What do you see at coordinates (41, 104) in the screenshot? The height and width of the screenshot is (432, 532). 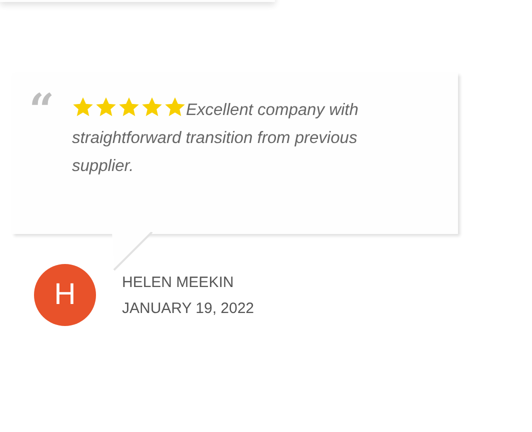 I see `quote-mark: “` at bounding box center [41, 104].